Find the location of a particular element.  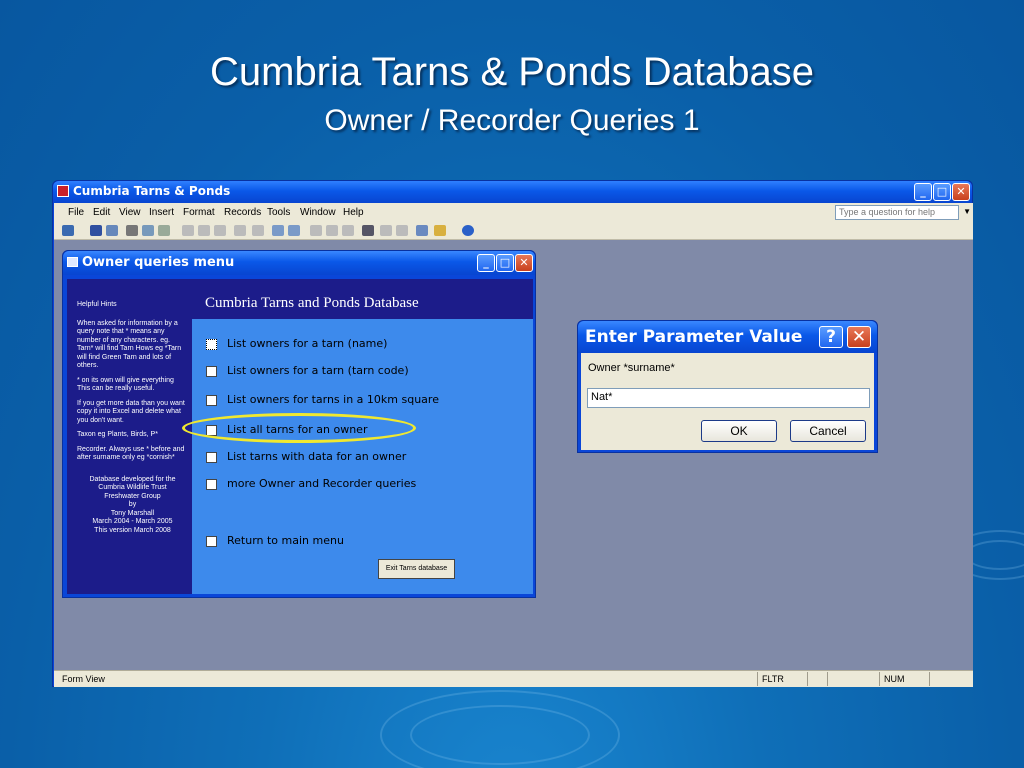

view-icon is located at coordinates (68, 230).